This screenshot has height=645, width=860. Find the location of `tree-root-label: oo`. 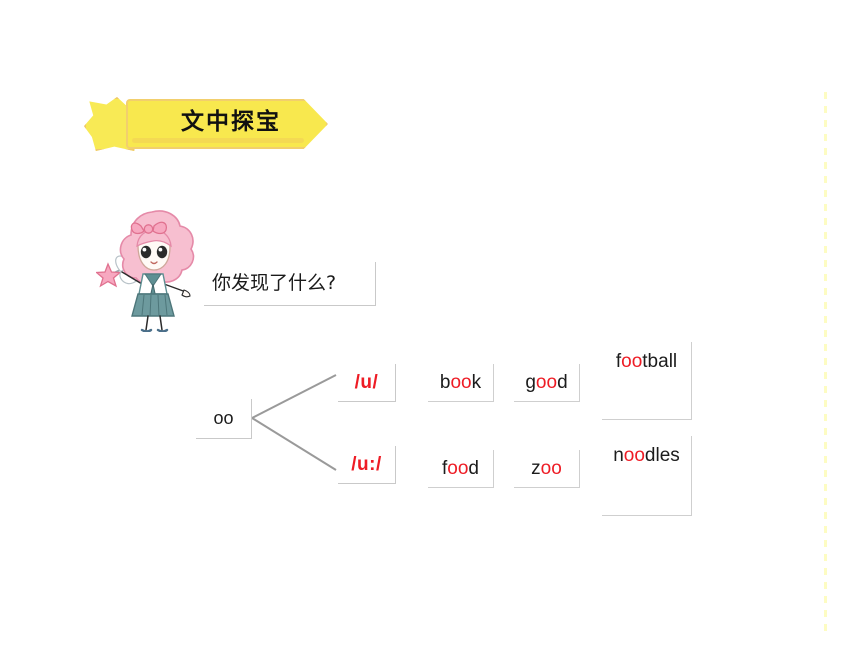

tree-root-label: oo is located at coordinates (223, 418).